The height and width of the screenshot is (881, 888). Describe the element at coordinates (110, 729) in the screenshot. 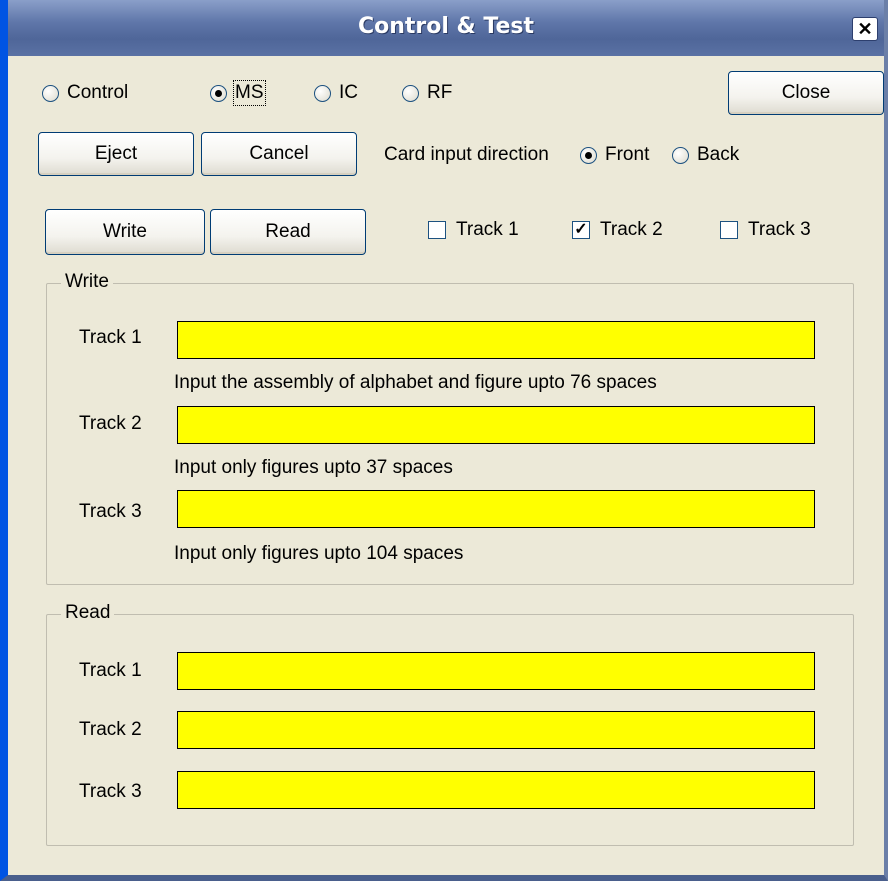

I see `read-track-2-label: Track 2` at that location.